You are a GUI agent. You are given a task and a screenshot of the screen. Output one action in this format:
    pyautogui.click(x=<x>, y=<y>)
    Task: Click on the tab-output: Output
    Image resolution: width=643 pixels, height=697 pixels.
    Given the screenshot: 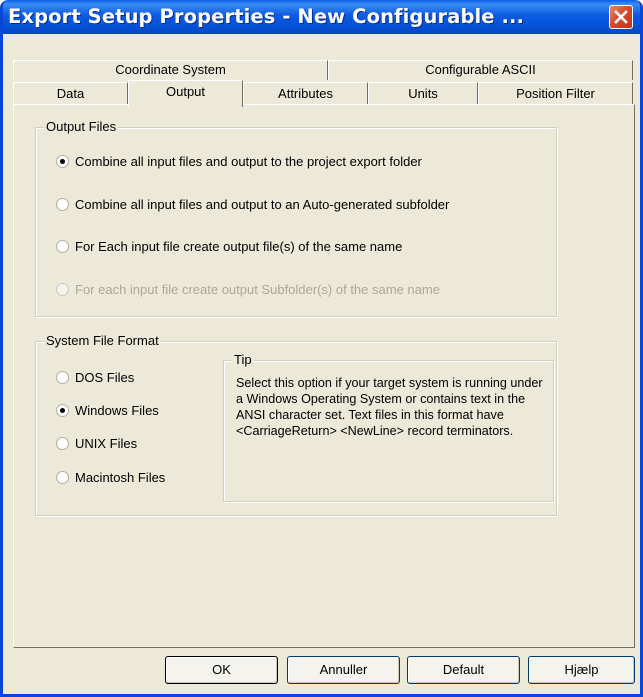 What is the action you would take?
    pyautogui.click(x=185, y=93)
    